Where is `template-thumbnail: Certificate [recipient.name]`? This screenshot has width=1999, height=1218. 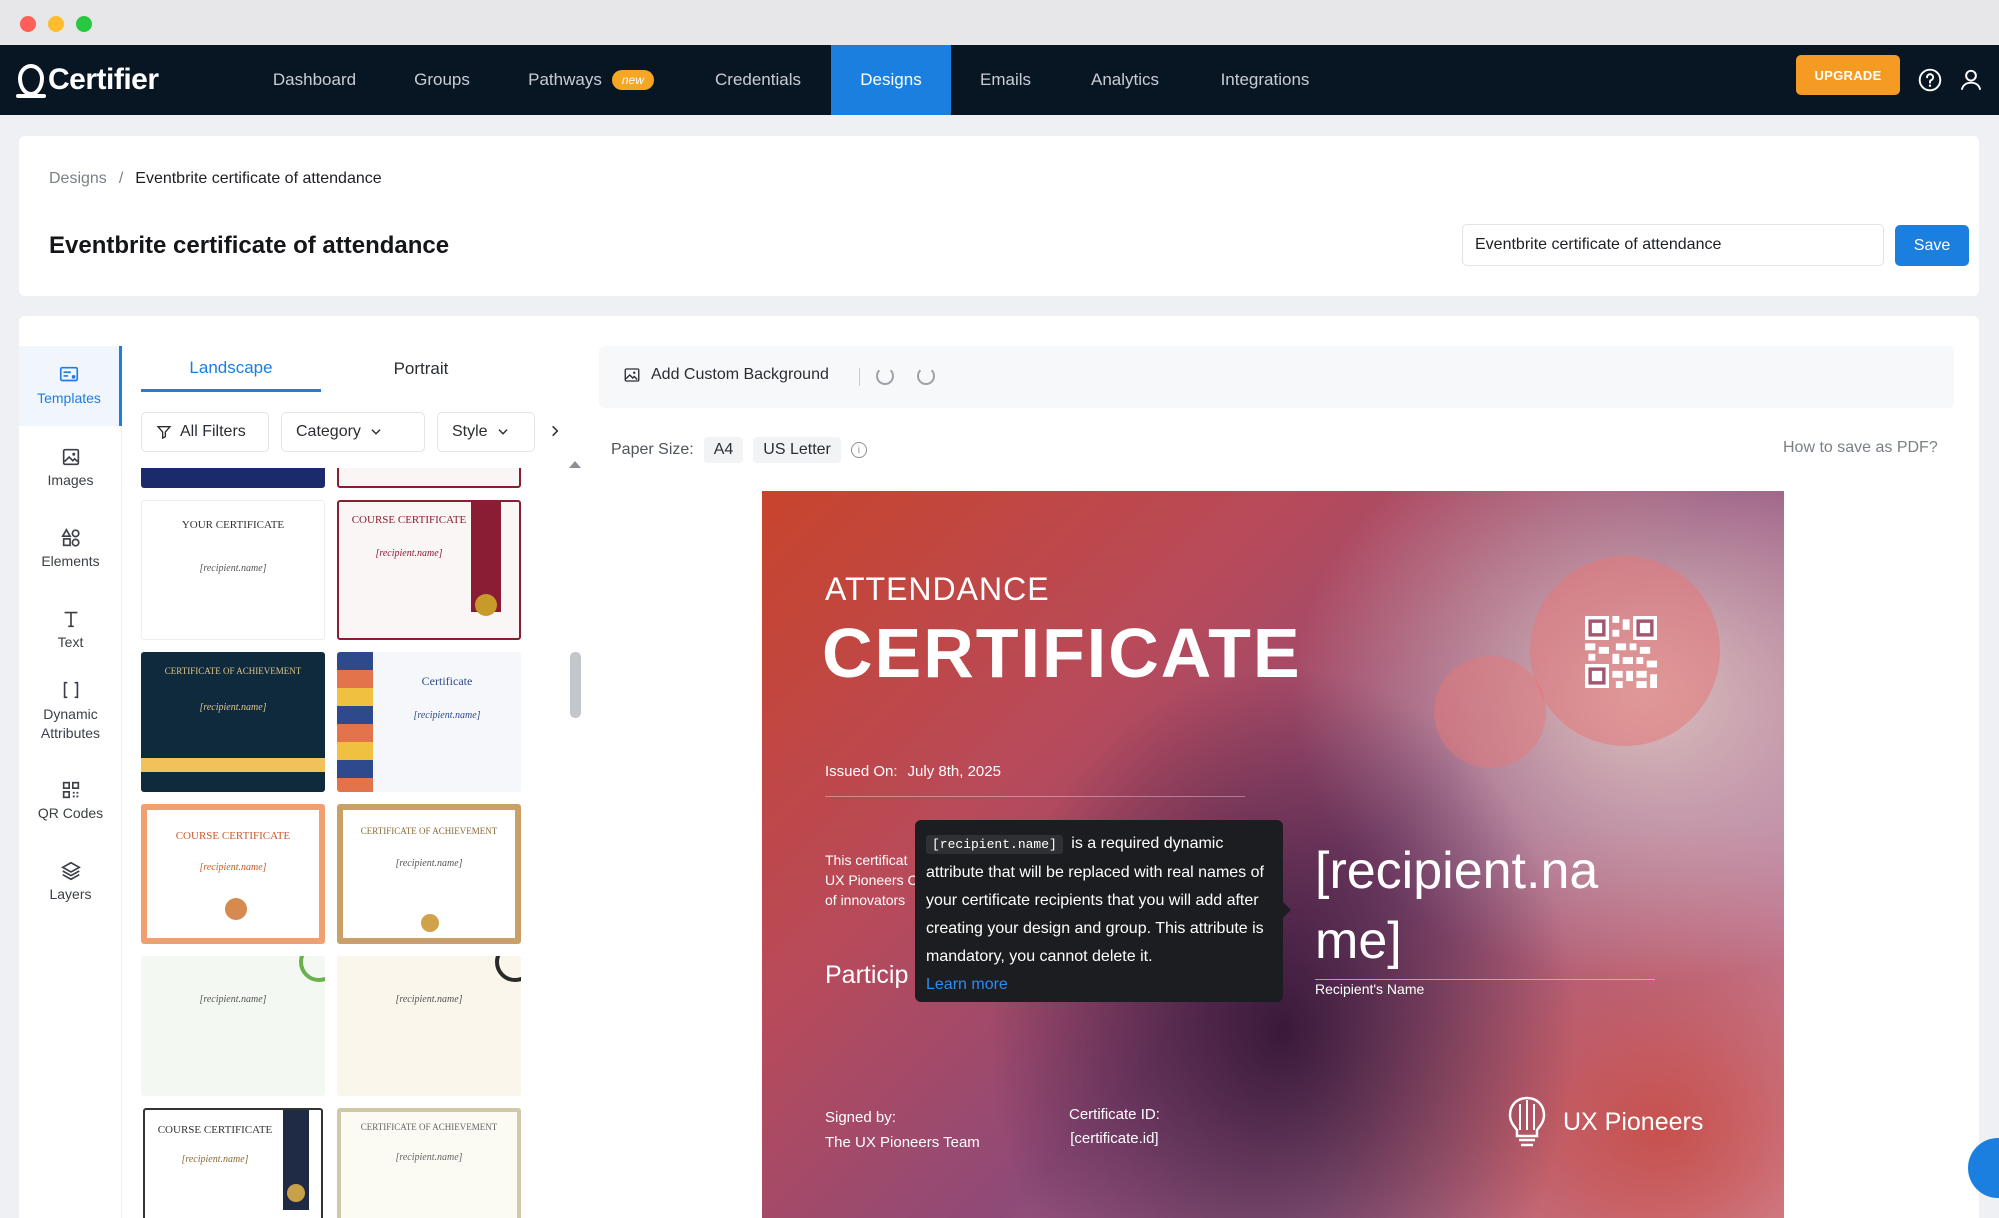 template-thumbnail: Certificate [recipient.name] is located at coordinates (429, 722).